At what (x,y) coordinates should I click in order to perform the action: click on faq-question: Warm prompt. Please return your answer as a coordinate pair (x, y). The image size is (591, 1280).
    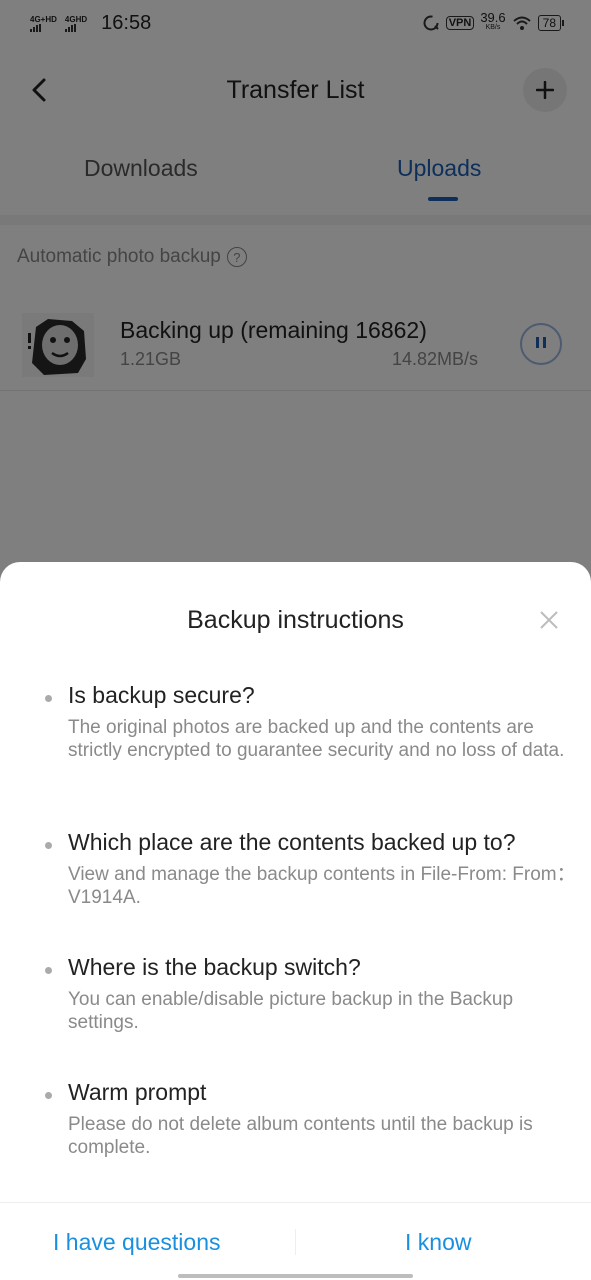
    Looking at the image, I should click on (137, 1092).